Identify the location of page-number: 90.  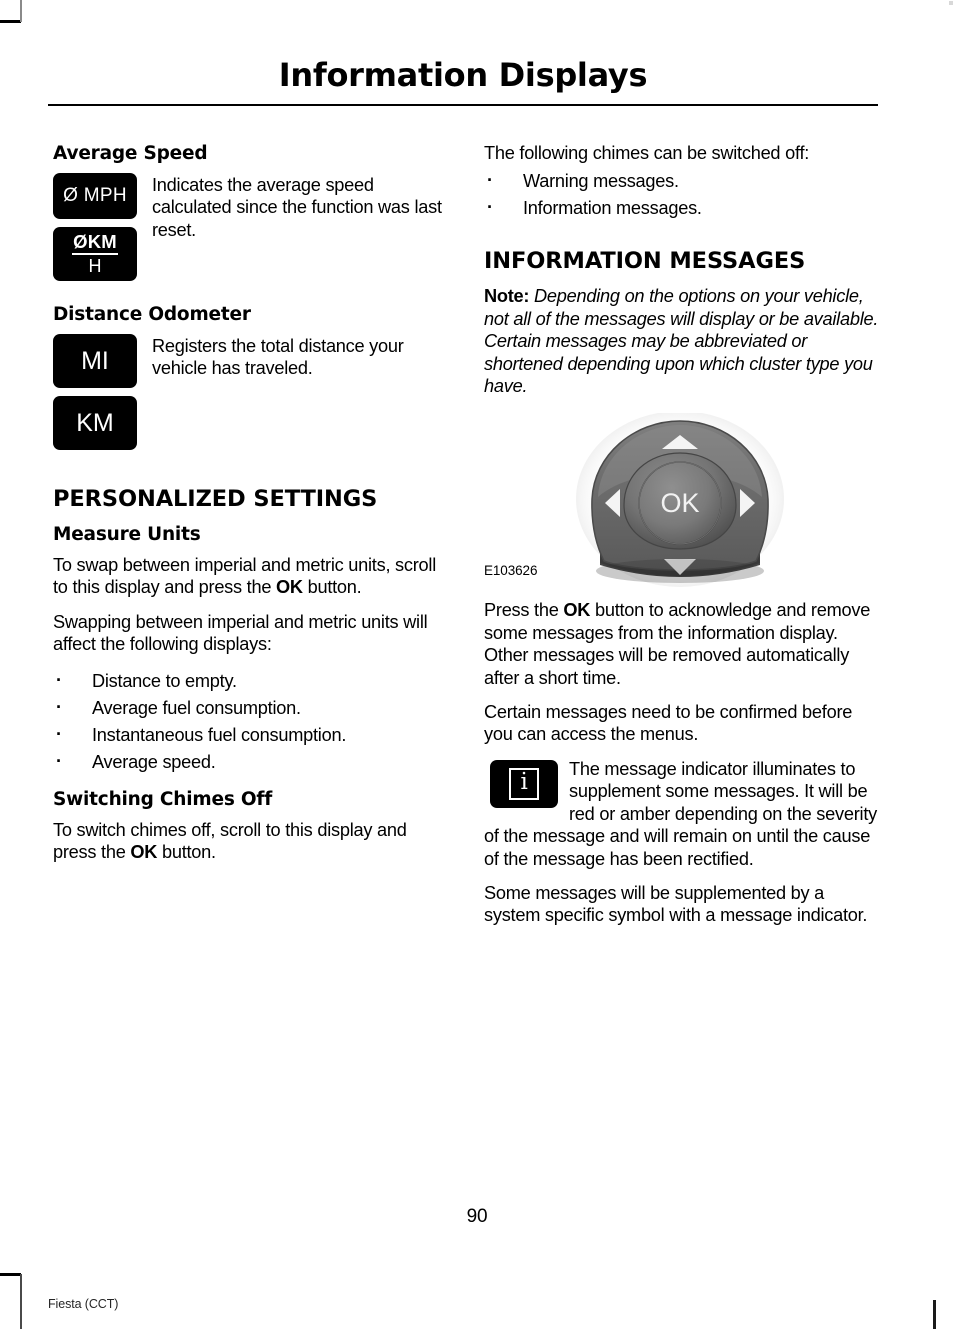
(477, 1216).